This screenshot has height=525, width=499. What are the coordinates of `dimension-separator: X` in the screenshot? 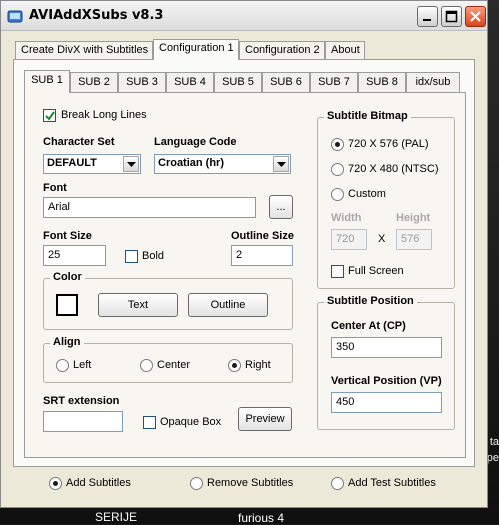 It's located at (382, 239).